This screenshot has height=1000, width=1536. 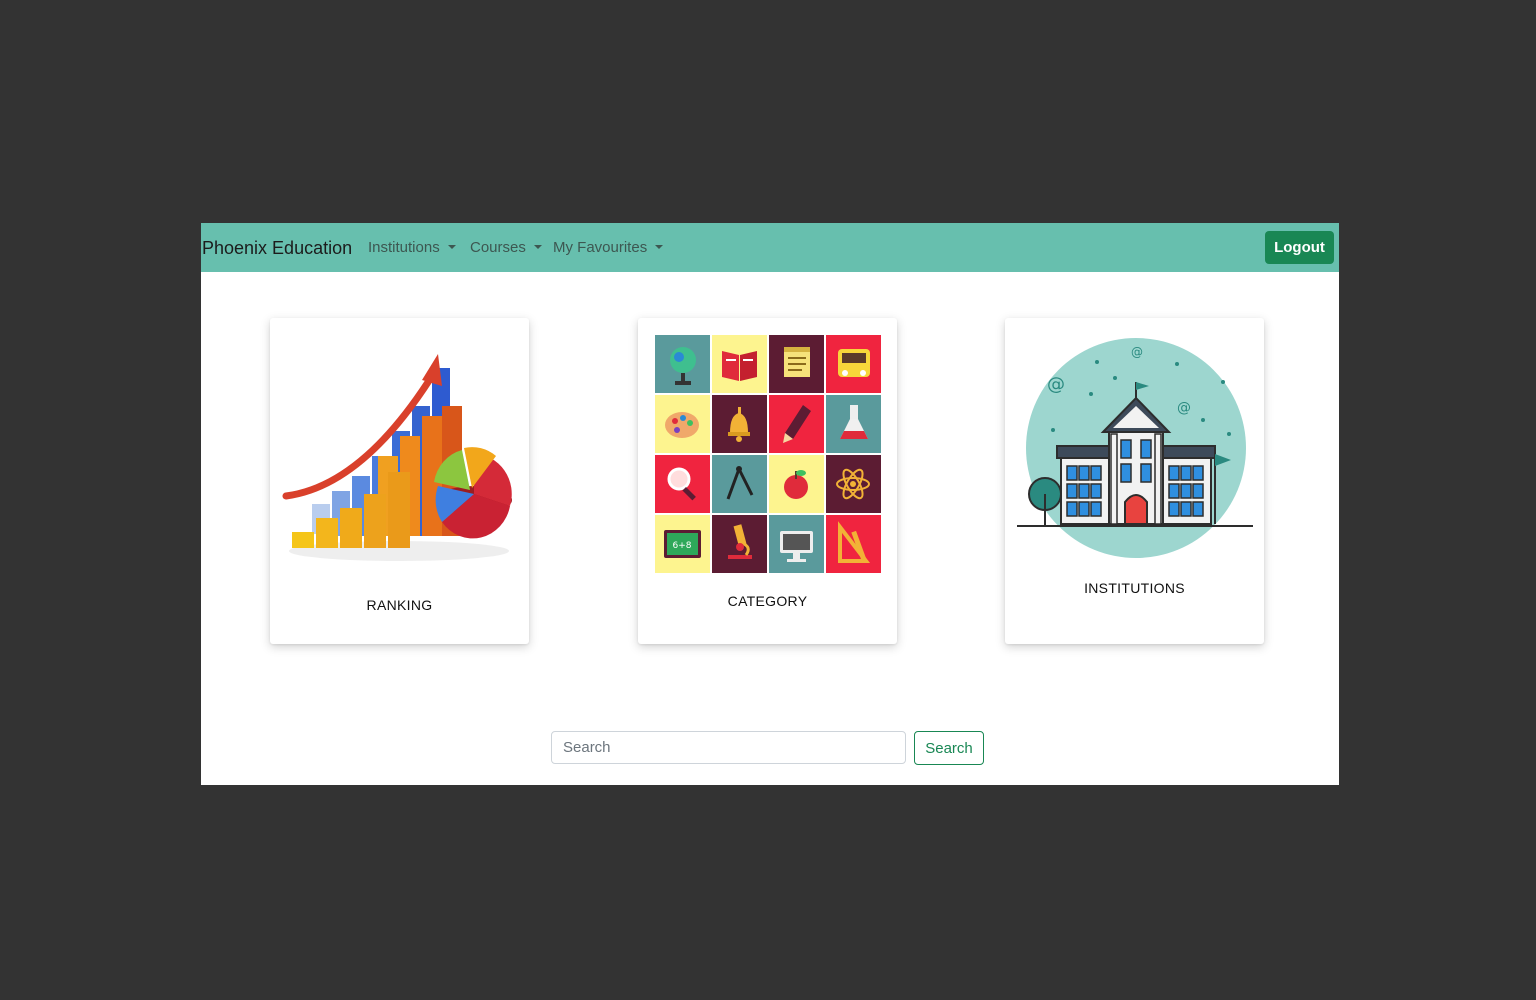 I want to click on chalkboard-icon: 6+8, so click(x=682, y=544).